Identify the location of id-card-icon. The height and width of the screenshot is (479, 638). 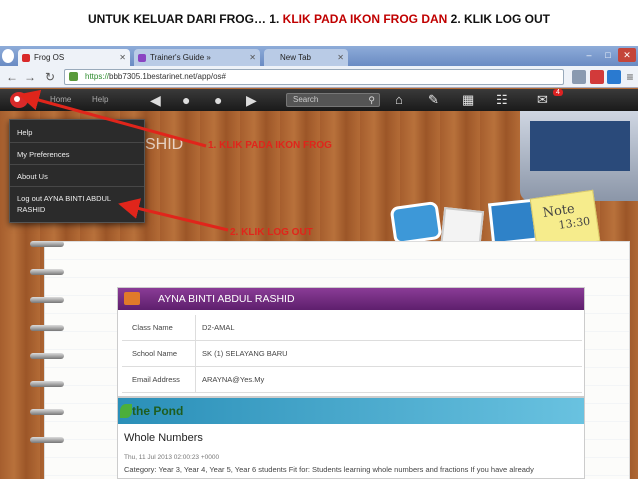
(132, 298).